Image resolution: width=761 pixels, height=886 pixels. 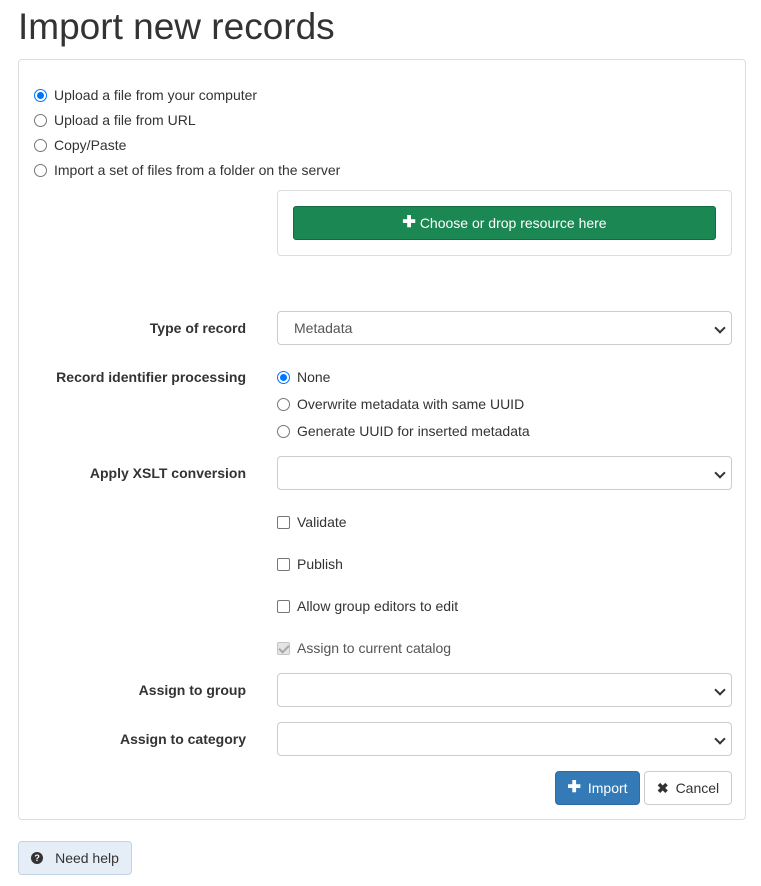 What do you see at coordinates (37, 858) in the screenshot?
I see `question-circle-icon: ?` at bounding box center [37, 858].